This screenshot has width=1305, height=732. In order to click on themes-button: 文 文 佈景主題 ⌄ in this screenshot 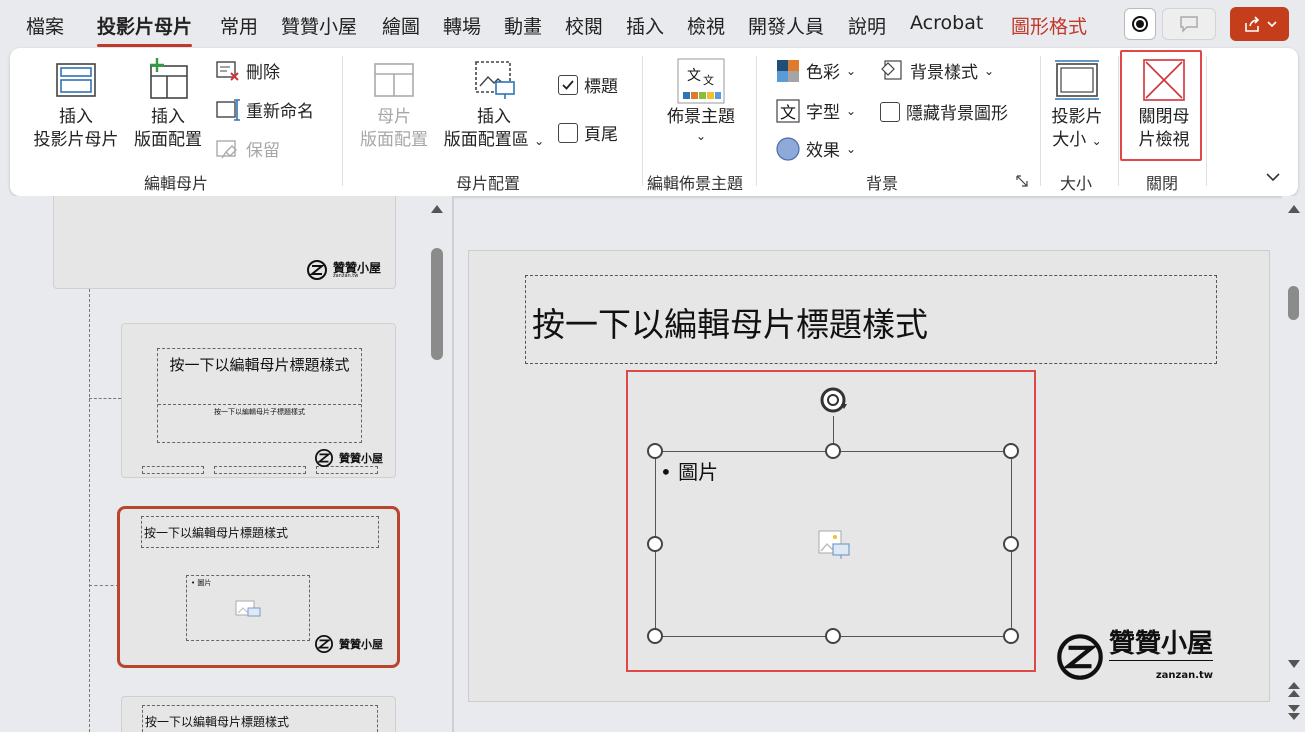, I will do `click(701, 100)`.